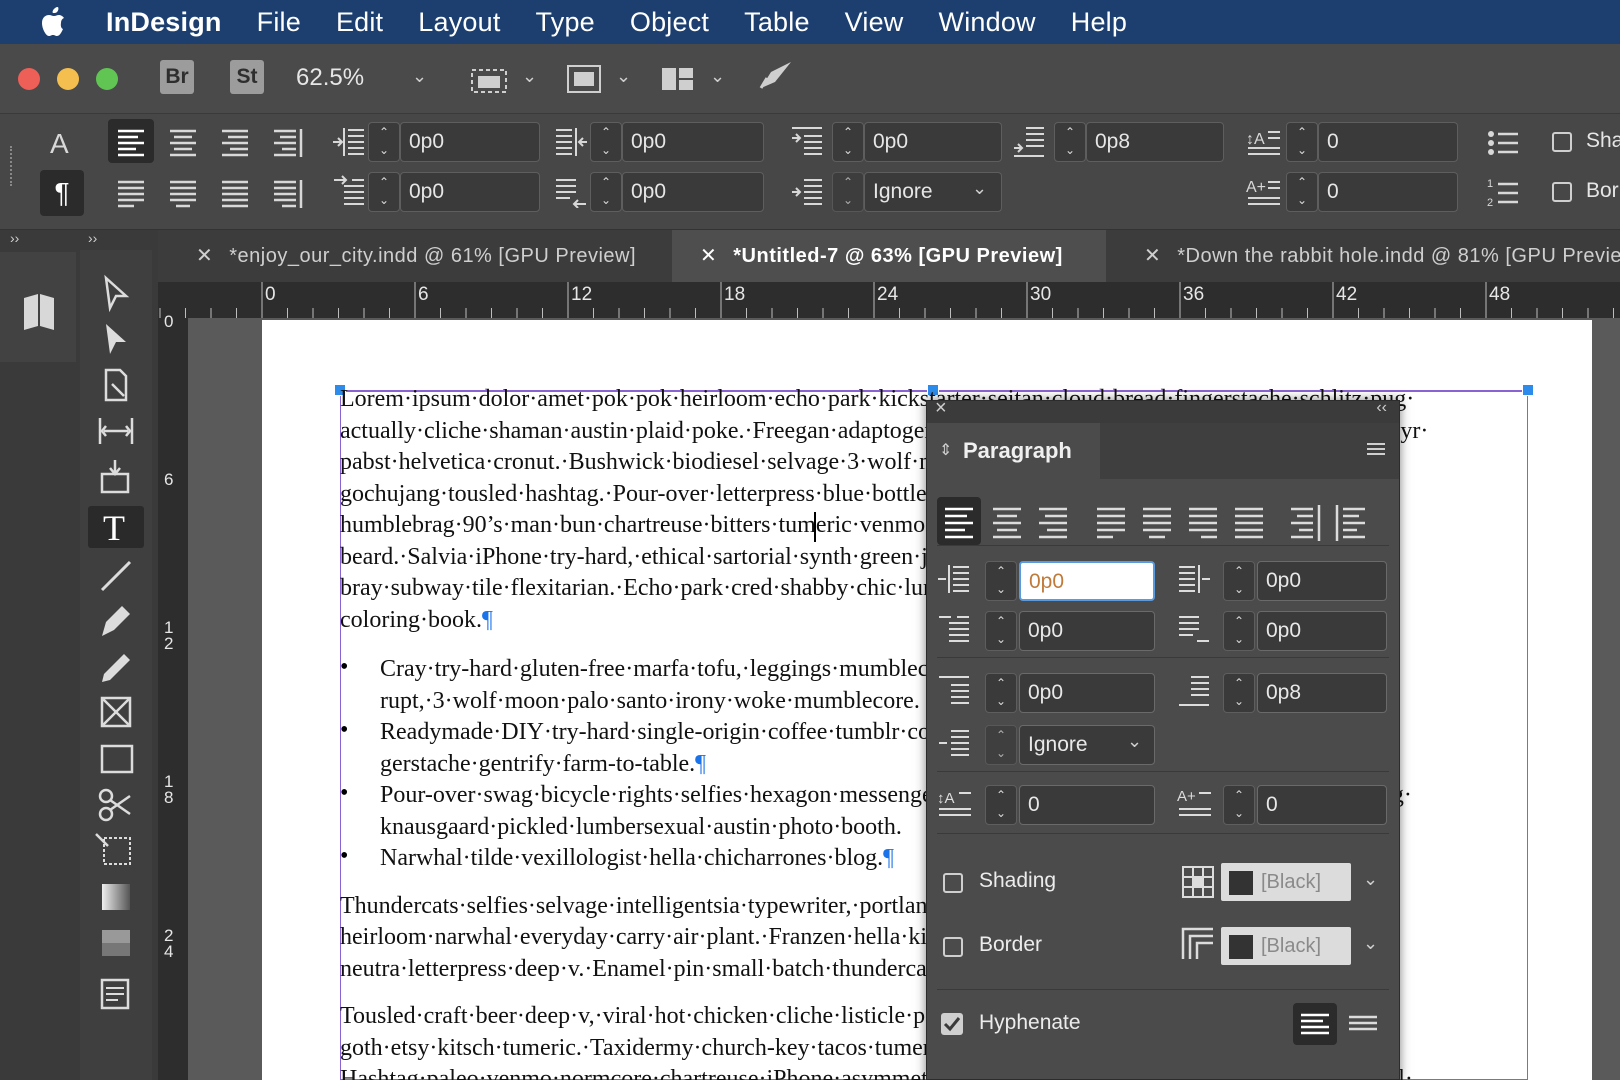  I want to click on content-collector-tool-icon, so click(116, 477).